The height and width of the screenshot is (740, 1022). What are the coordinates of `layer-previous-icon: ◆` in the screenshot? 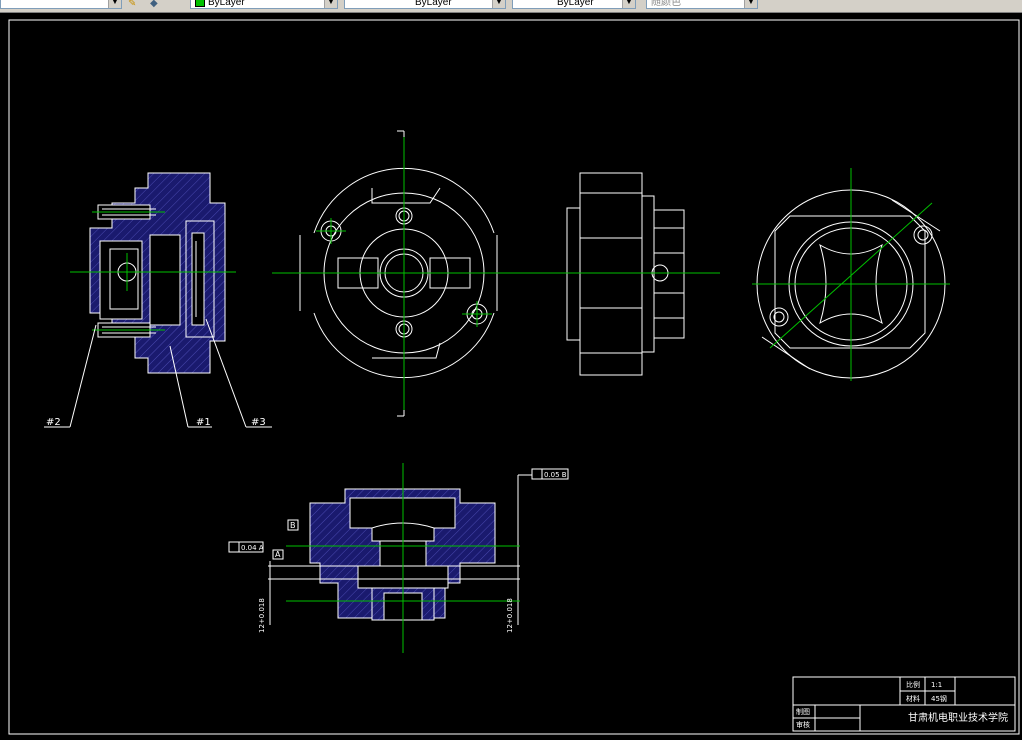 It's located at (154, 5).